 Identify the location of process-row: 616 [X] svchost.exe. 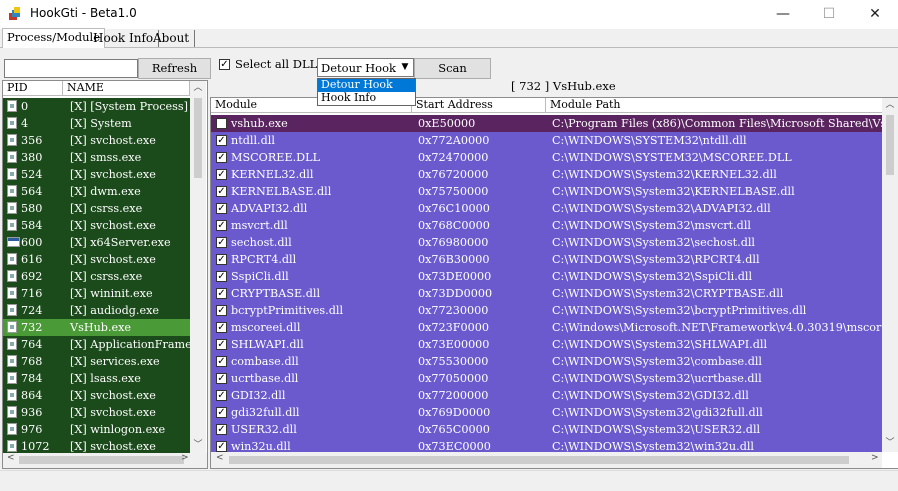
(96, 259).